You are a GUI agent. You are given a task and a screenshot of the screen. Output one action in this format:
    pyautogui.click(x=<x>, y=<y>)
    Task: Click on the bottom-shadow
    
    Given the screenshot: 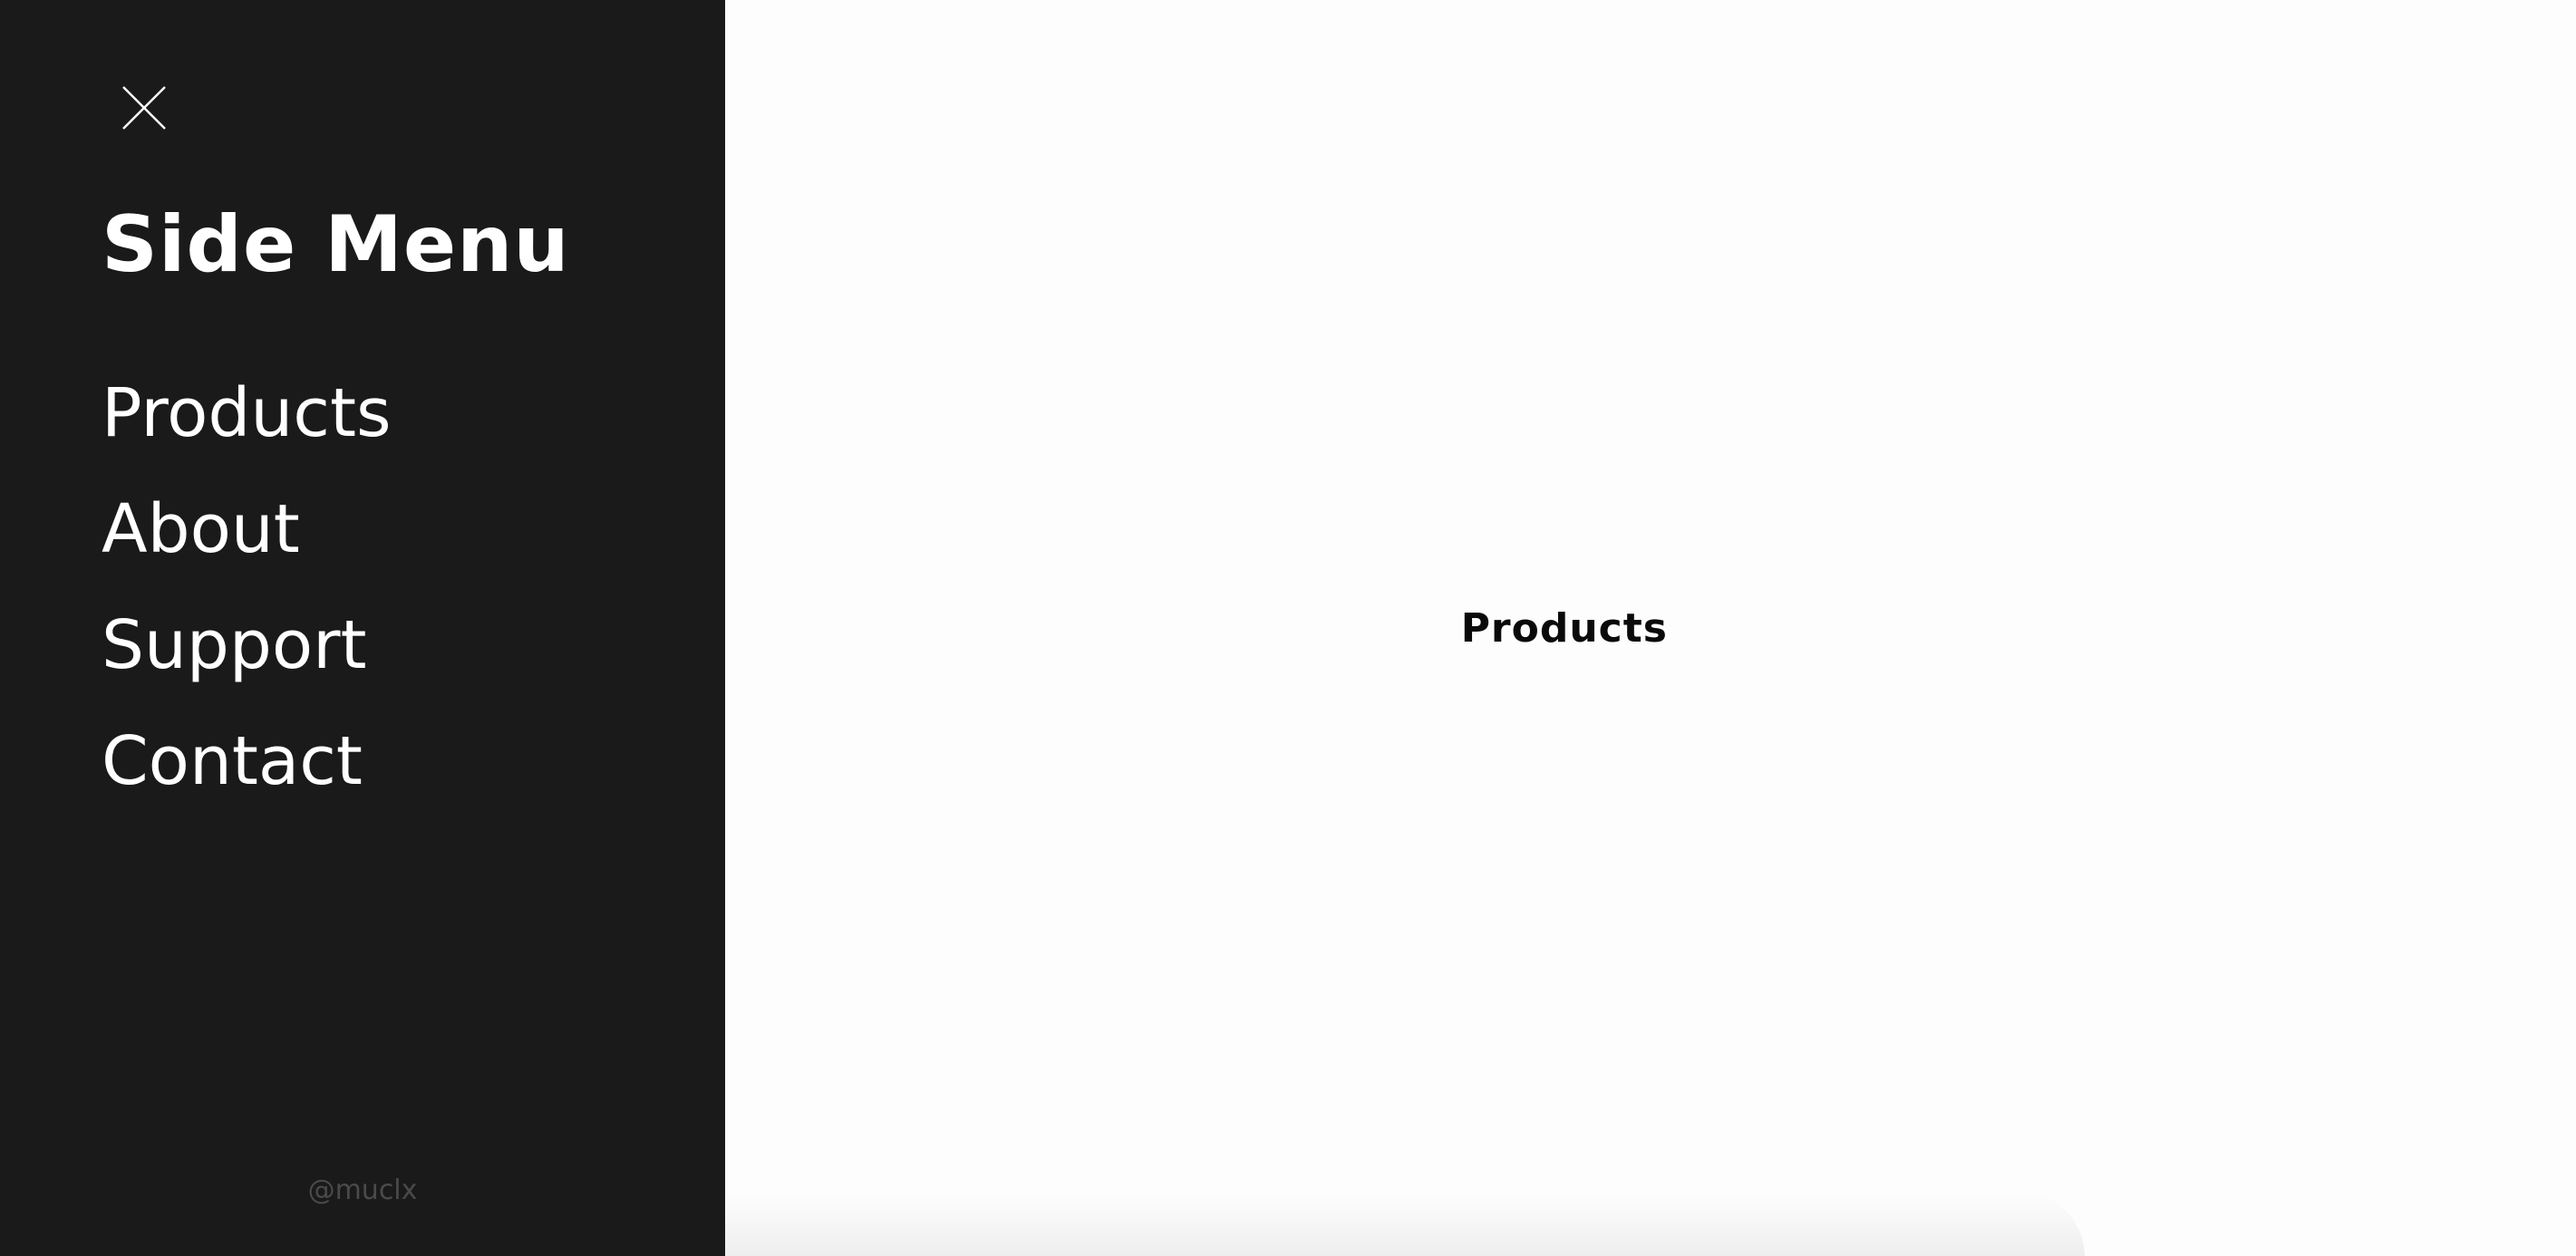 What is the action you would take?
    pyautogui.click(x=1405, y=1224)
    